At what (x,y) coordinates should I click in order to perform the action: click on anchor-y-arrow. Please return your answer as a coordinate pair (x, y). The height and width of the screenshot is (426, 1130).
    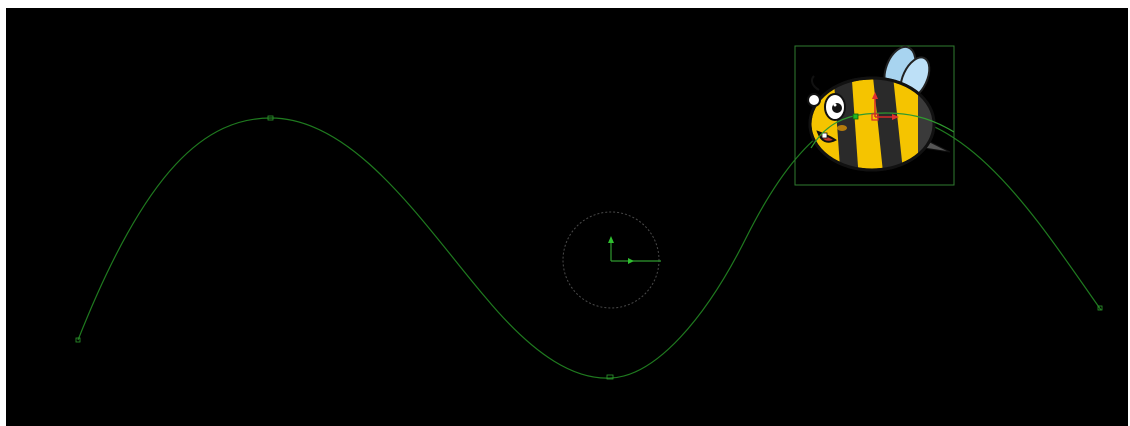
    Looking at the image, I should click on (611, 239).